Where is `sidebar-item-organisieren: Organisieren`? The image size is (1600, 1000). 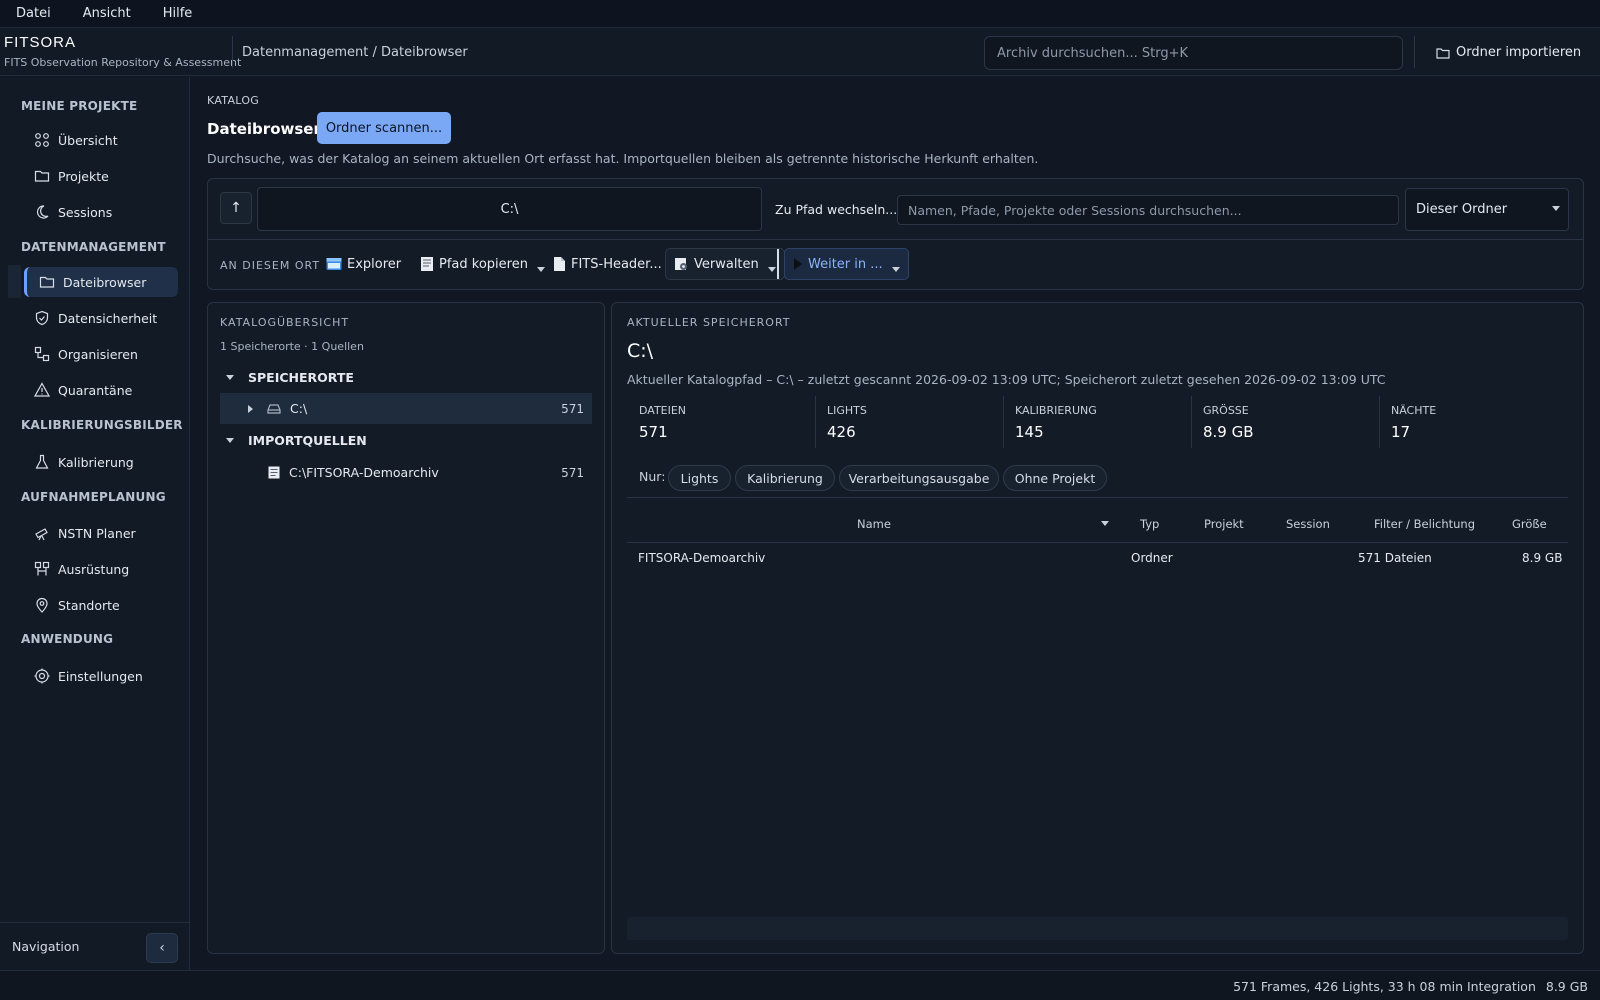 sidebar-item-organisieren: Organisieren is located at coordinates (101, 354).